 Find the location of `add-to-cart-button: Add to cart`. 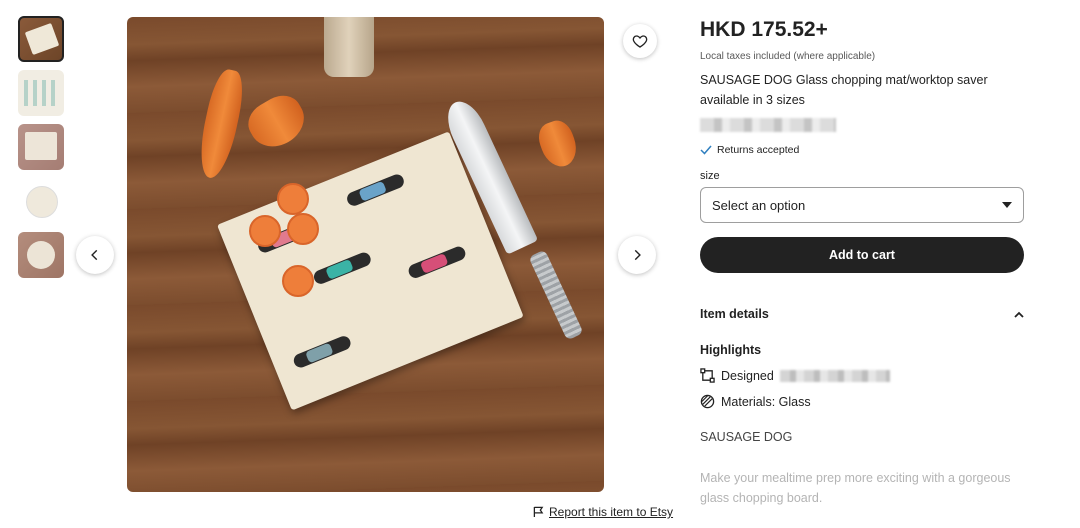

add-to-cart-button: Add to cart is located at coordinates (862, 255).